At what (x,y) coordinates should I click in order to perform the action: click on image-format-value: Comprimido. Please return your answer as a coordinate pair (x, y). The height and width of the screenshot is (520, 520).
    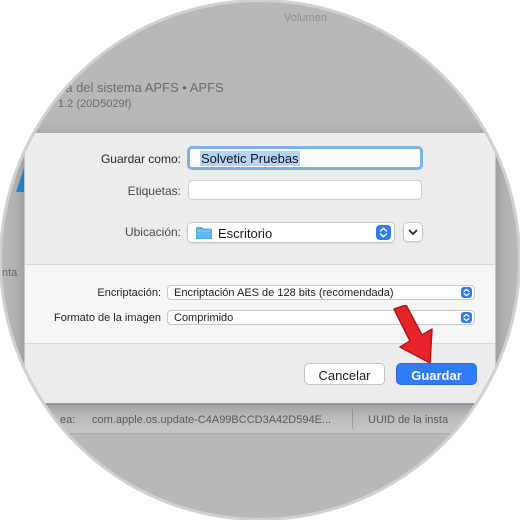
    Looking at the image, I should click on (204, 318).